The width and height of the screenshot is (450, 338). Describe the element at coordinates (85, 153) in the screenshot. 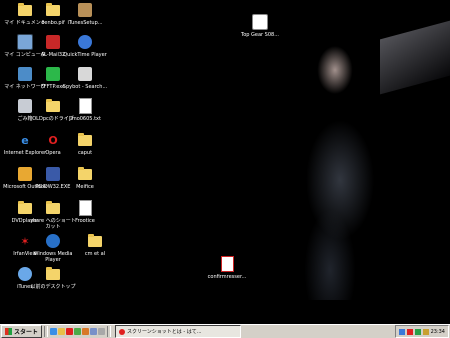

I see `icon-label: caput` at that location.